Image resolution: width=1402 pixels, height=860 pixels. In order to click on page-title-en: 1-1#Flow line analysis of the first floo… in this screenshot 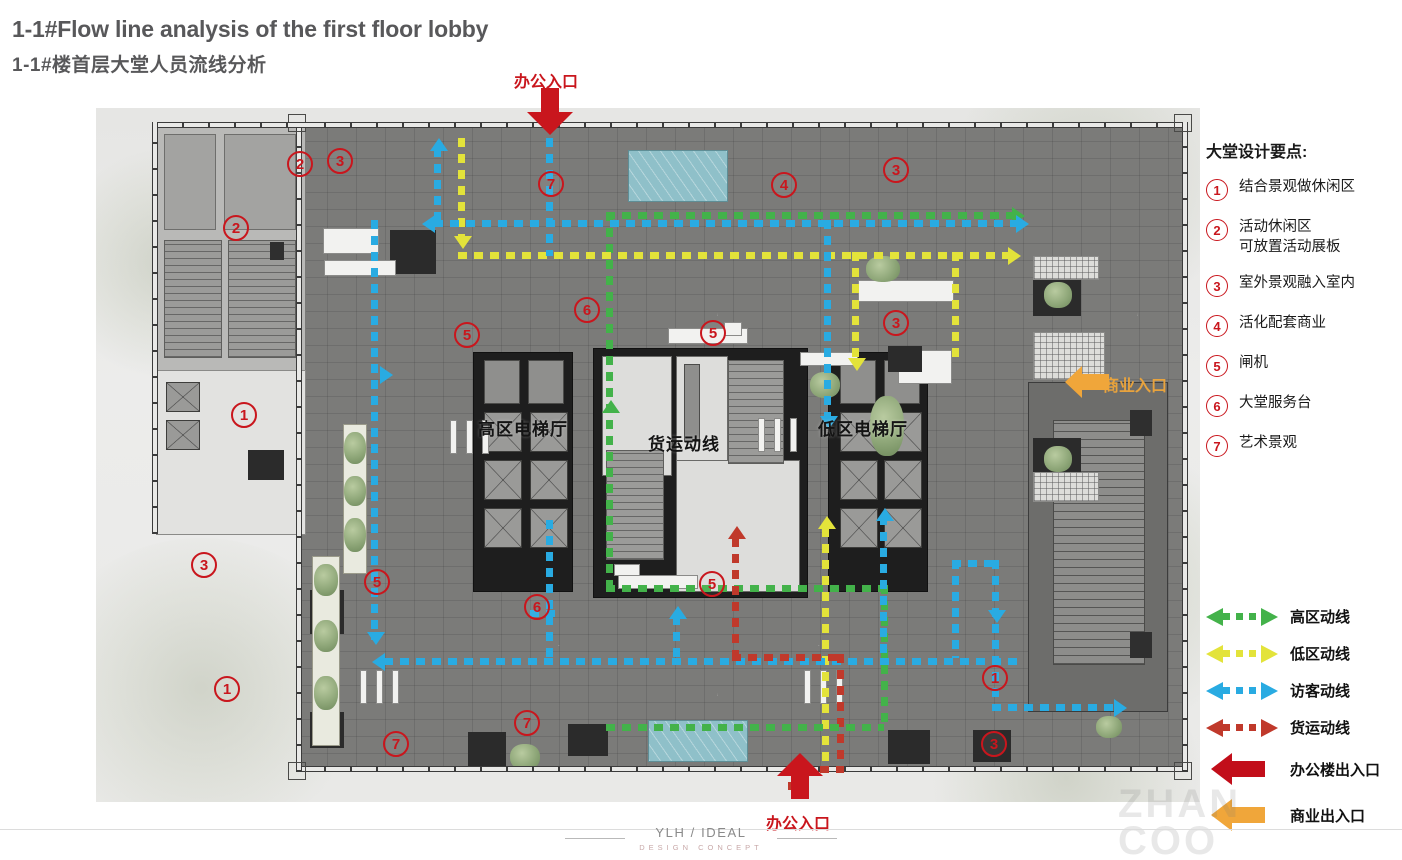, I will do `click(250, 29)`.